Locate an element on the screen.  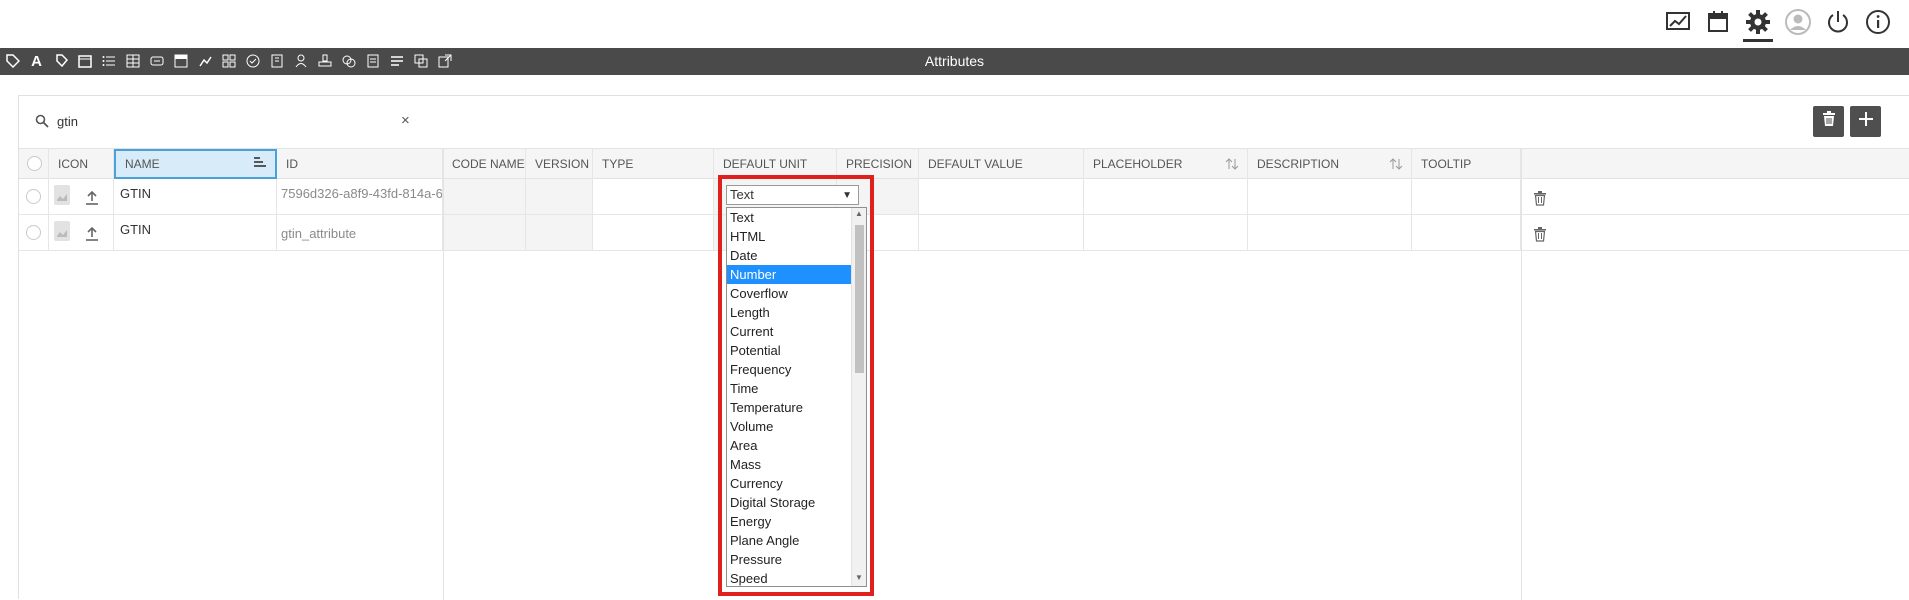
frozen-column-divider is located at coordinates (443, 374).